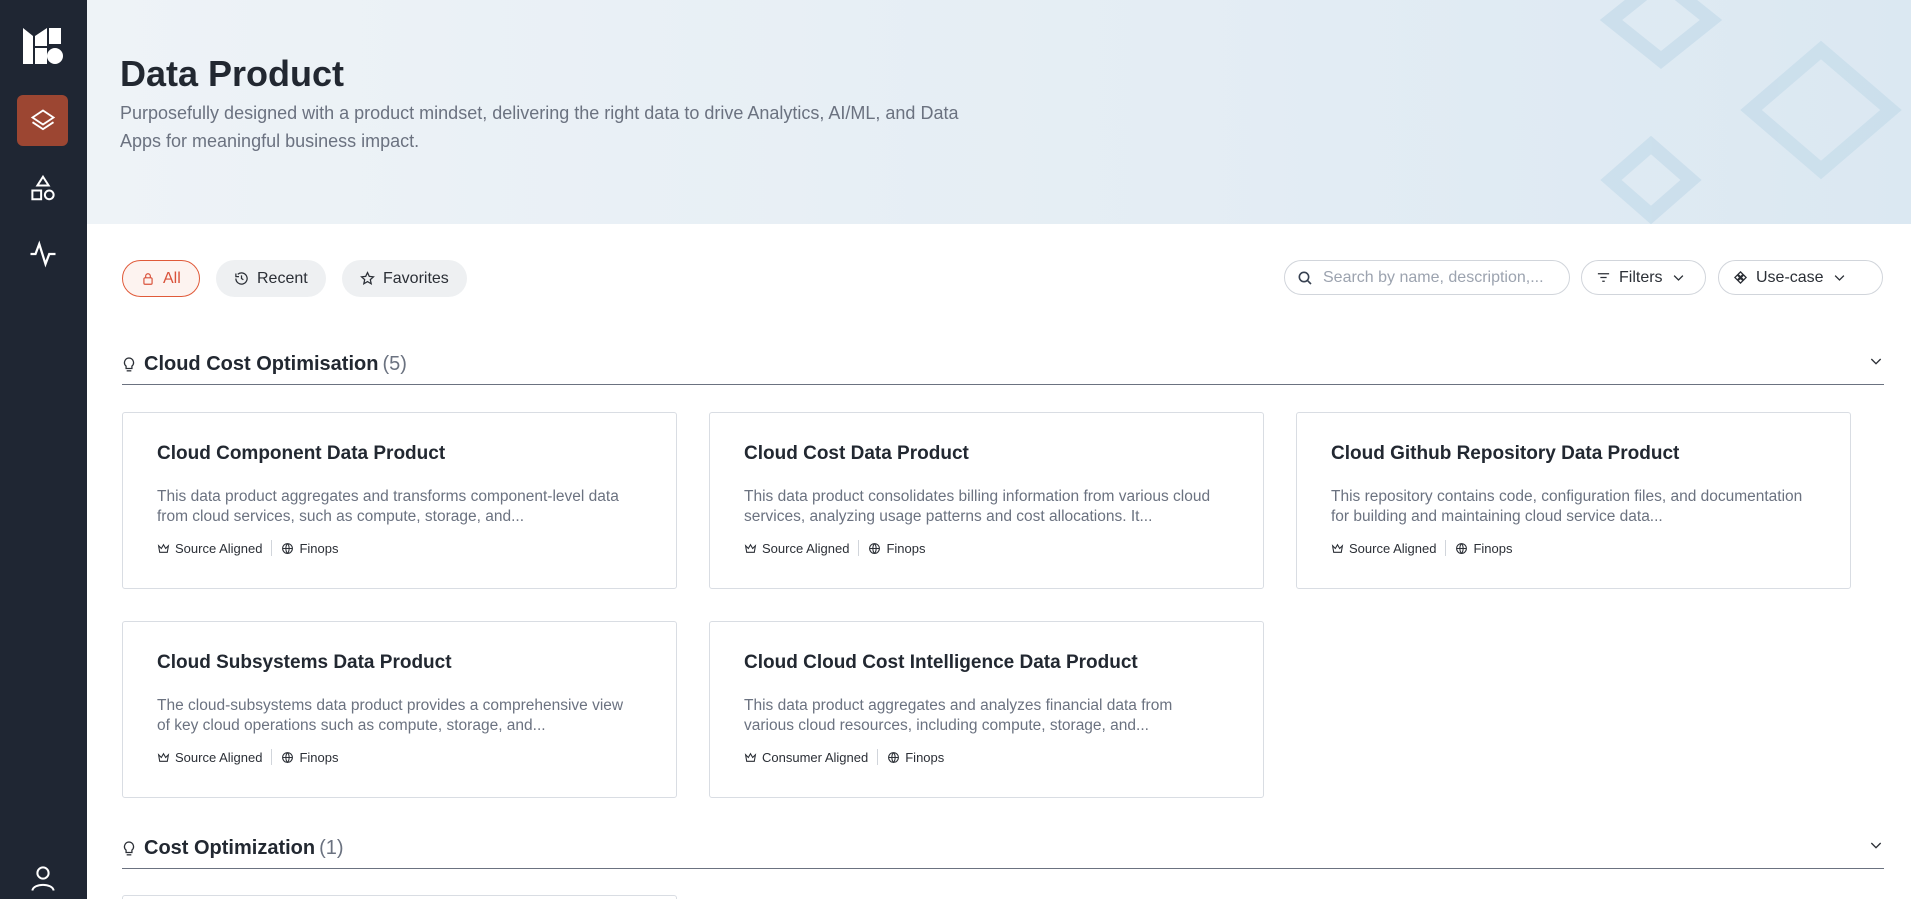 The height and width of the screenshot is (903, 1911). I want to click on filter-lines-icon, so click(1603, 277).